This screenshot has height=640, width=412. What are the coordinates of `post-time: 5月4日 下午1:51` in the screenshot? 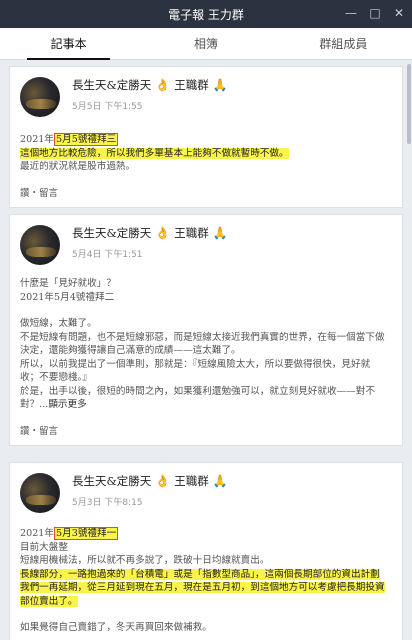 It's located at (150, 253).